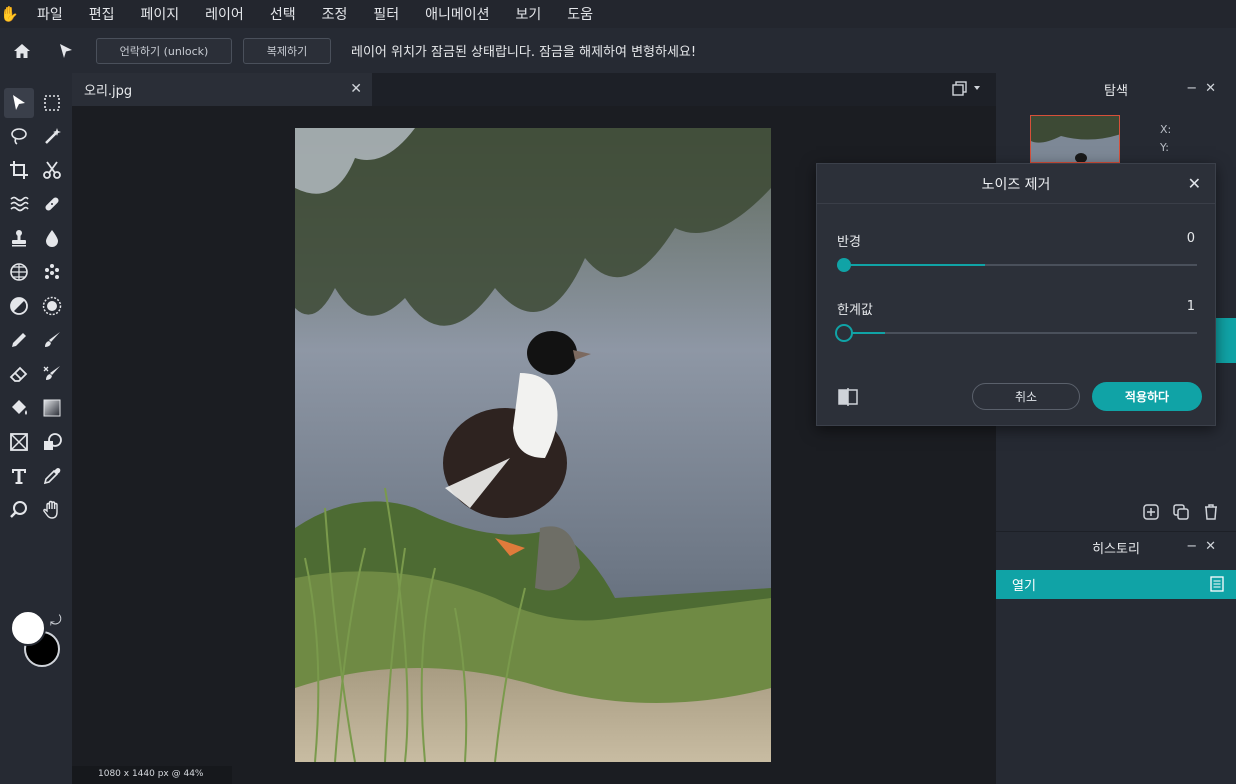  I want to click on menu-adjust: 조정, so click(335, 14).